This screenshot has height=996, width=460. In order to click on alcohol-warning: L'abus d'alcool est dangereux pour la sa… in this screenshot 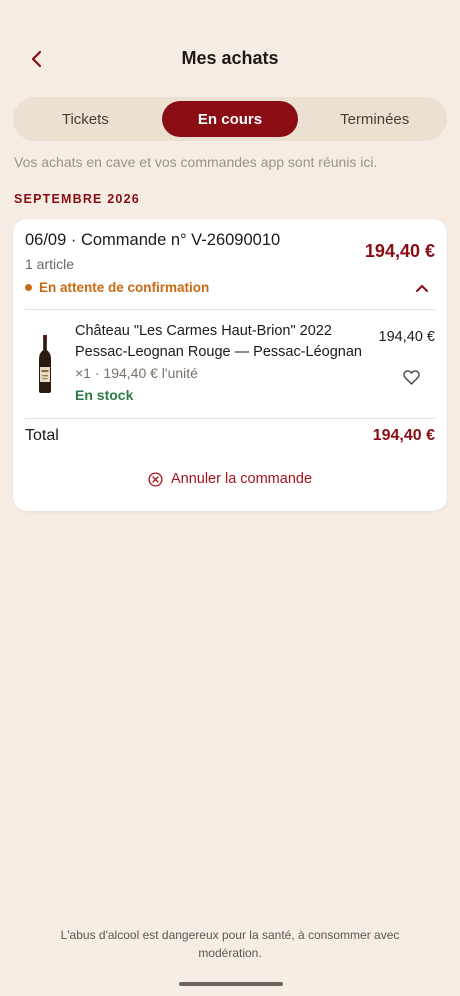, I will do `click(230, 944)`.